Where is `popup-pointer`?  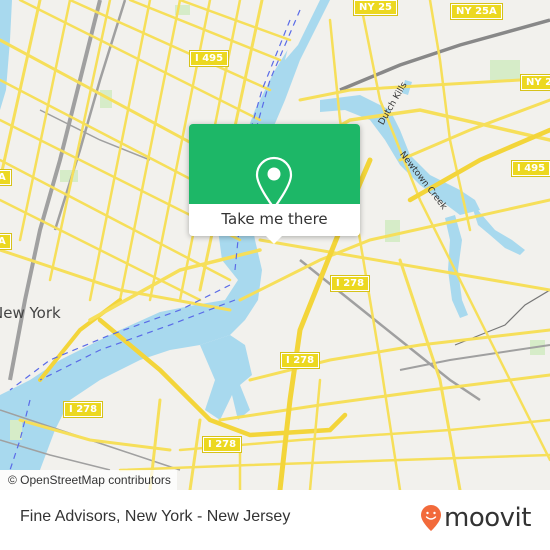
popup-pointer is located at coordinates (274, 239).